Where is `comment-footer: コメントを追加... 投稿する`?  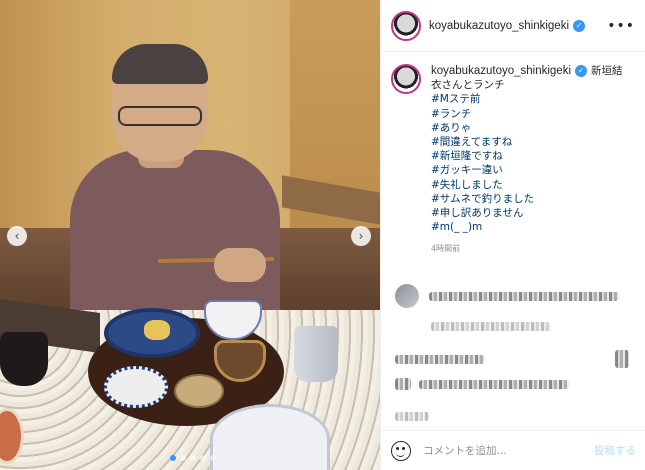 comment-footer: コメントを追加... 投稿する is located at coordinates (513, 450).